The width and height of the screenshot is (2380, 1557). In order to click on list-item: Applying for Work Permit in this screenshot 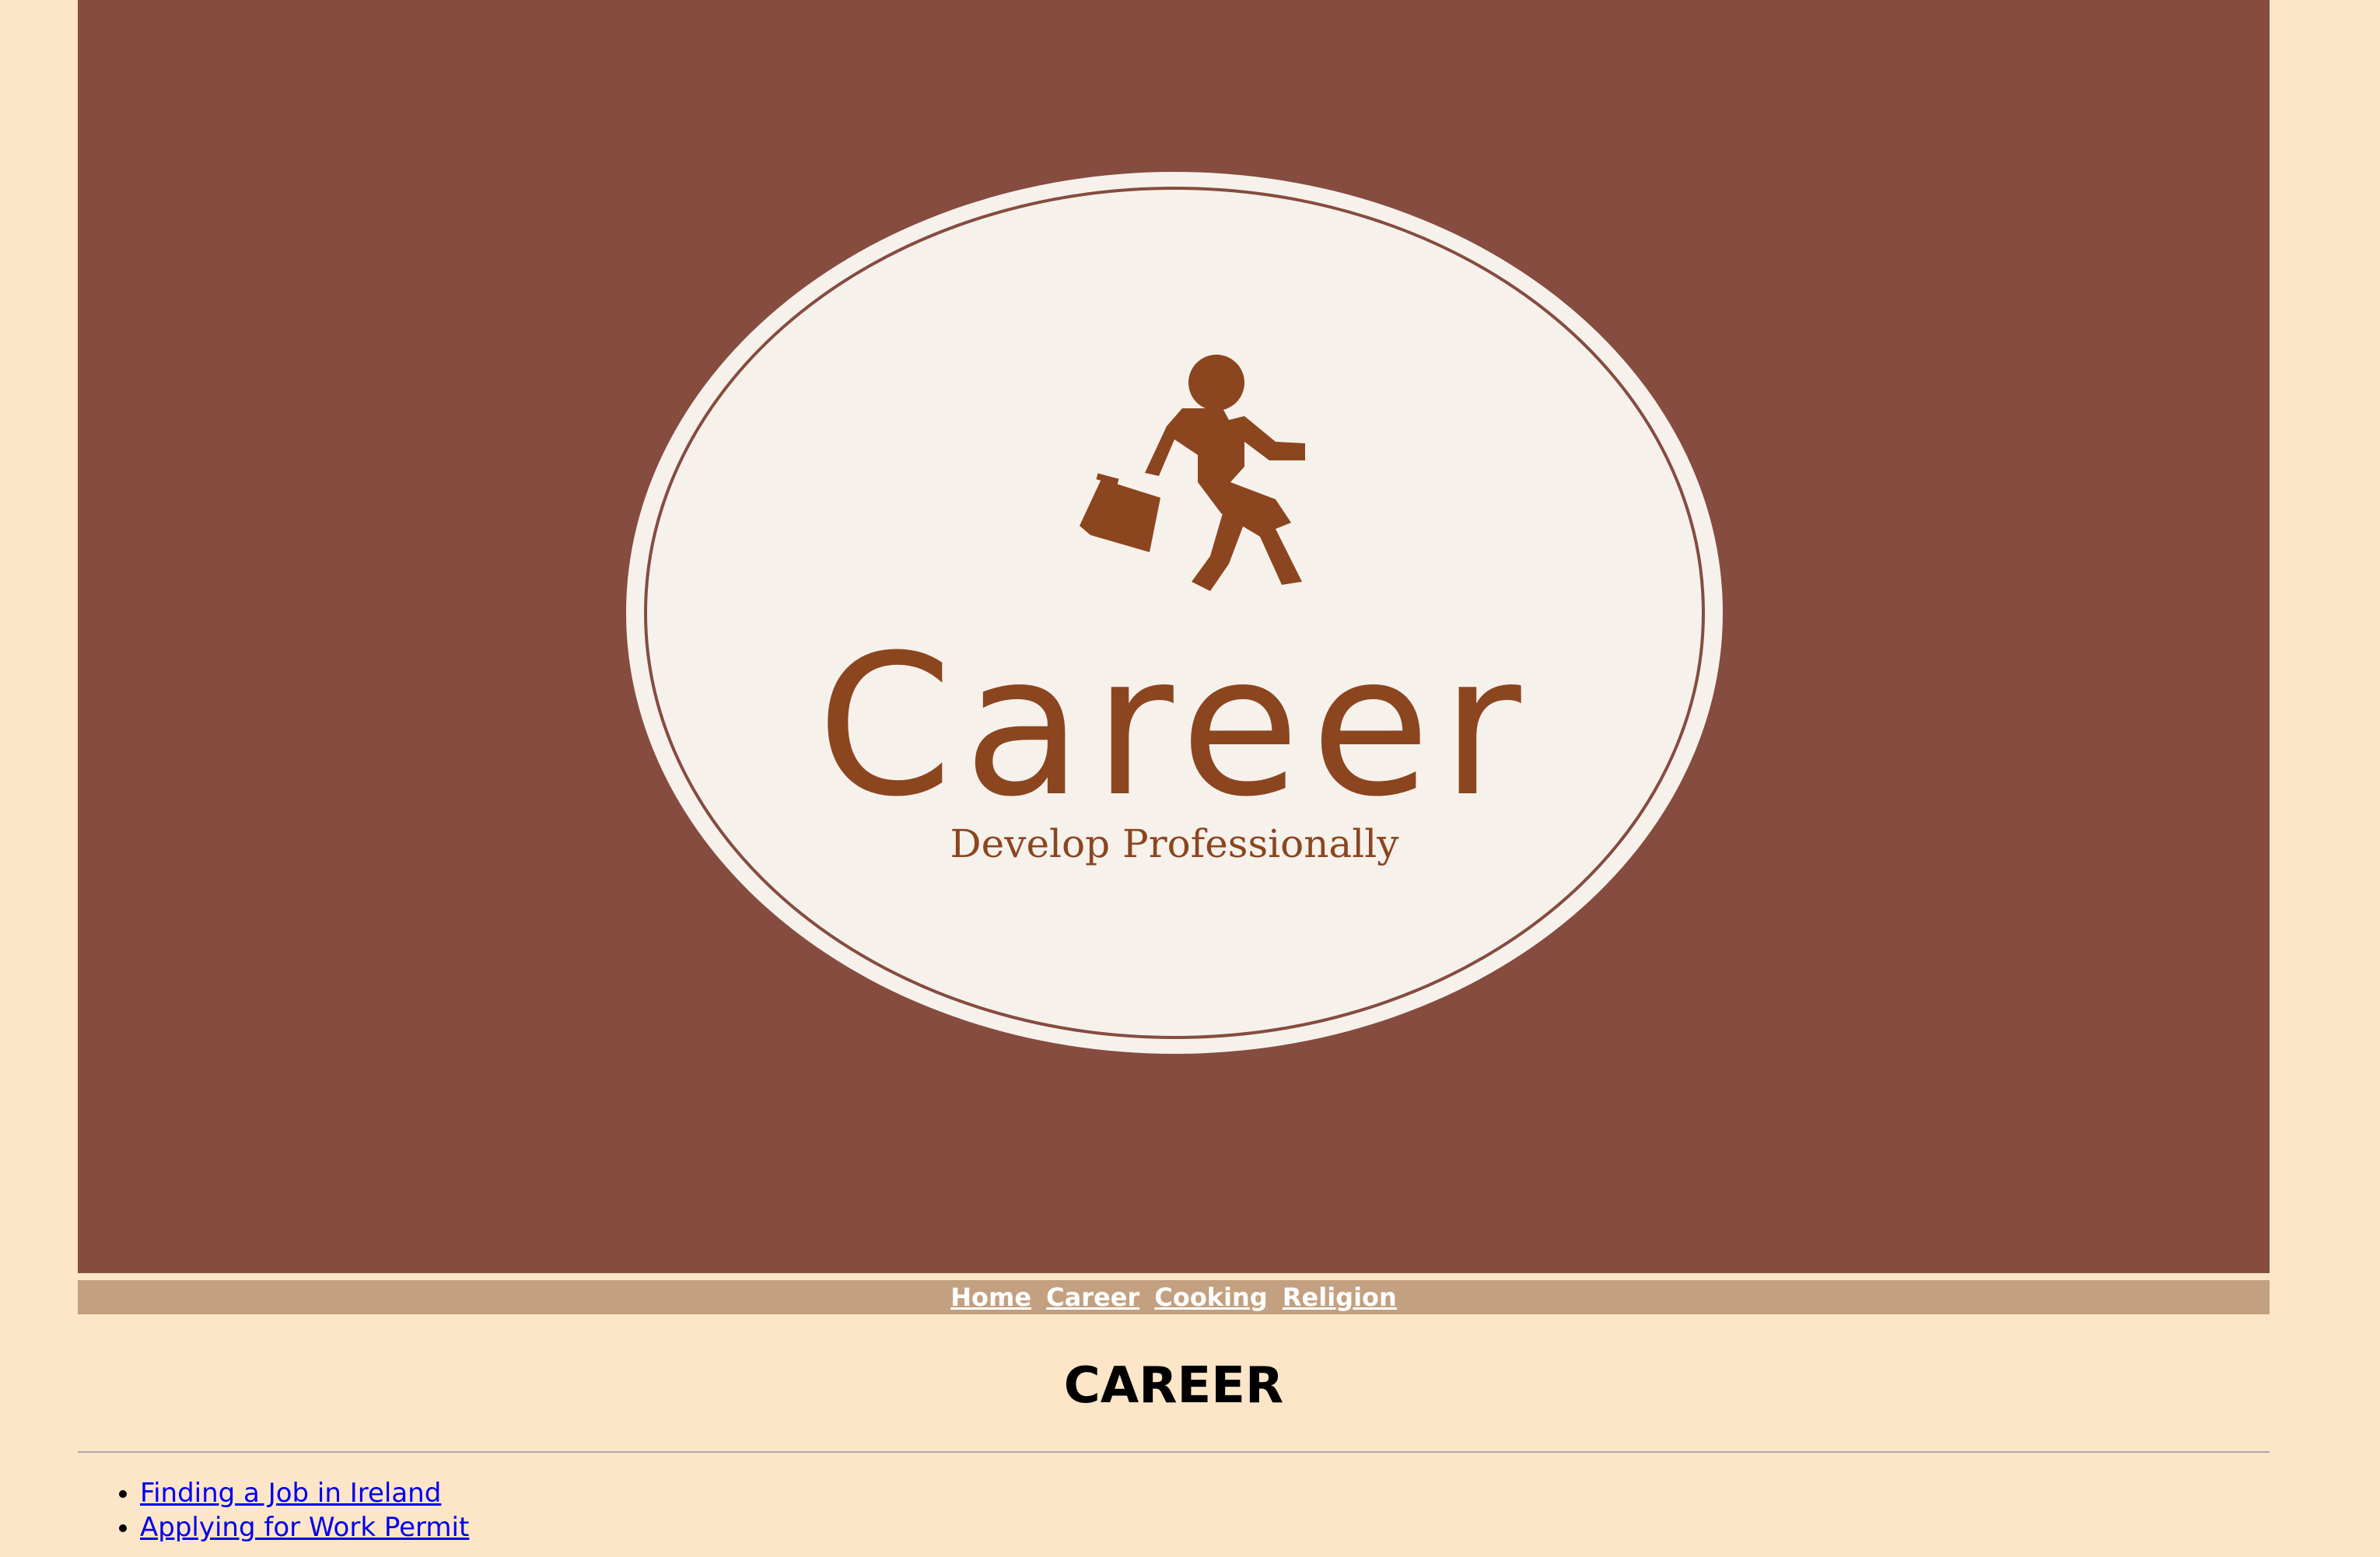, I will do `click(305, 1527)`.